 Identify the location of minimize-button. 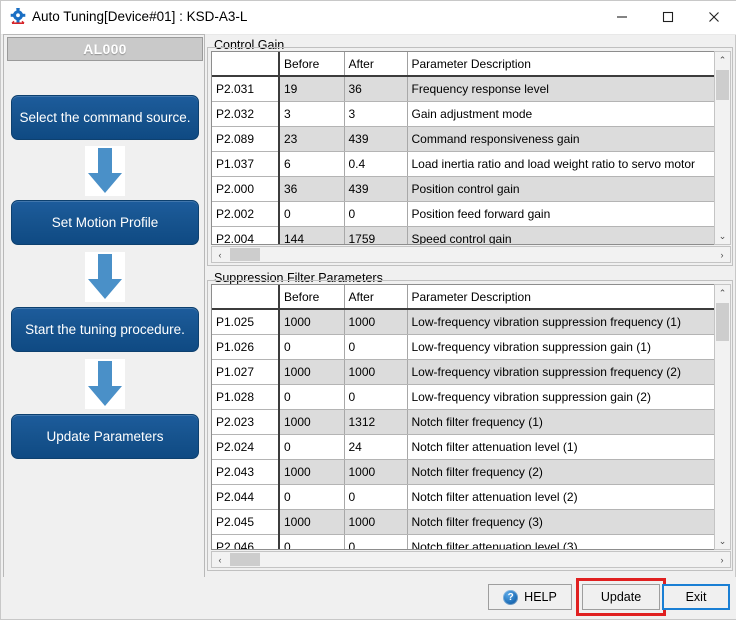
(622, 17).